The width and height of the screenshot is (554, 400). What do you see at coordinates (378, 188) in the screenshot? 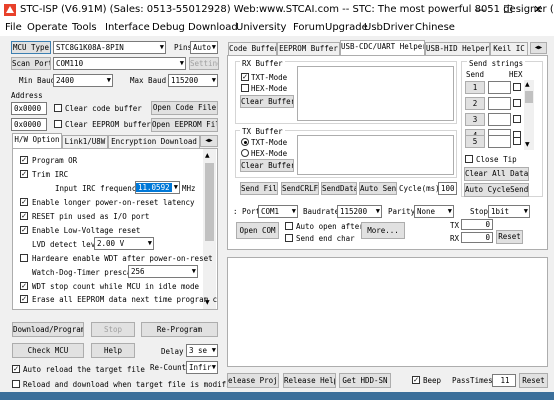
I see `auto-send-button: Auto Send` at bounding box center [378, 188].